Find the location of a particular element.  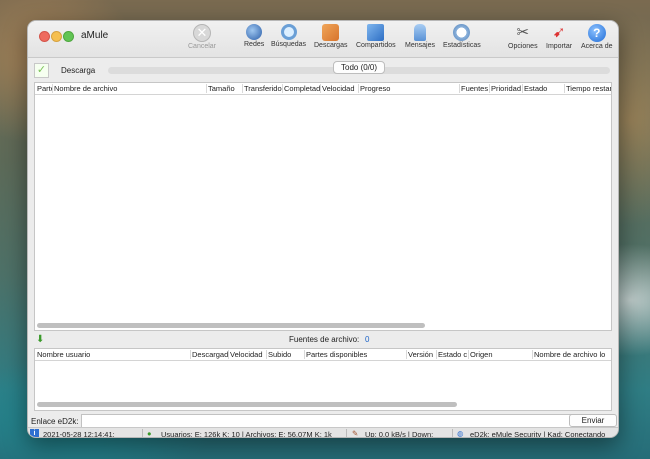

import-icon: ➹ is located at coordinates (559, 32).